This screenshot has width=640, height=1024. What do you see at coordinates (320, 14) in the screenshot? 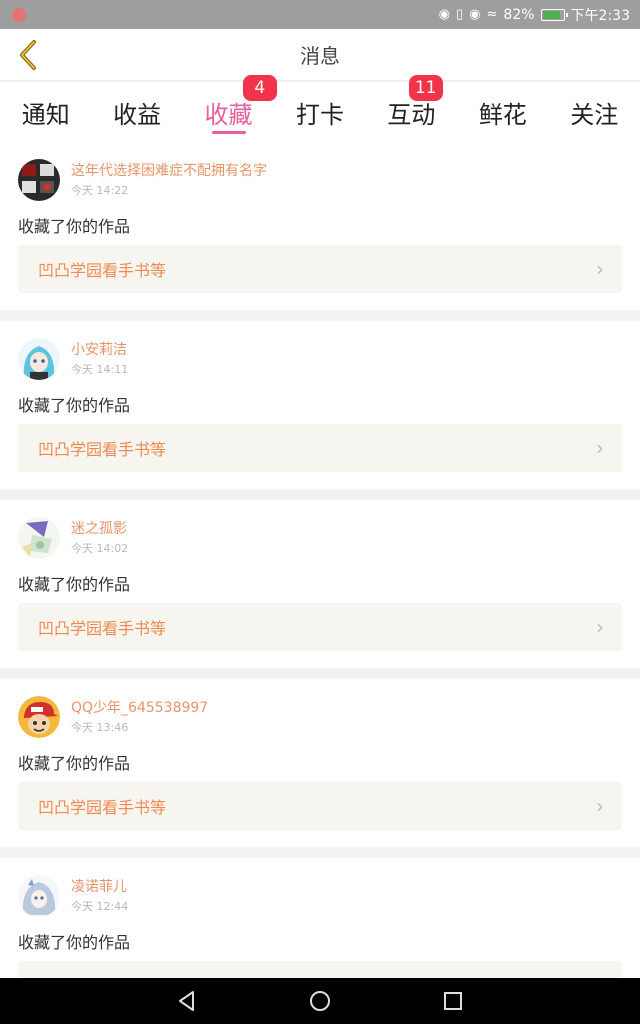
I see `status-bar: ◉ ▯ ◉ ≈ 82% 下午2:33` at bounding box center [320, 14].